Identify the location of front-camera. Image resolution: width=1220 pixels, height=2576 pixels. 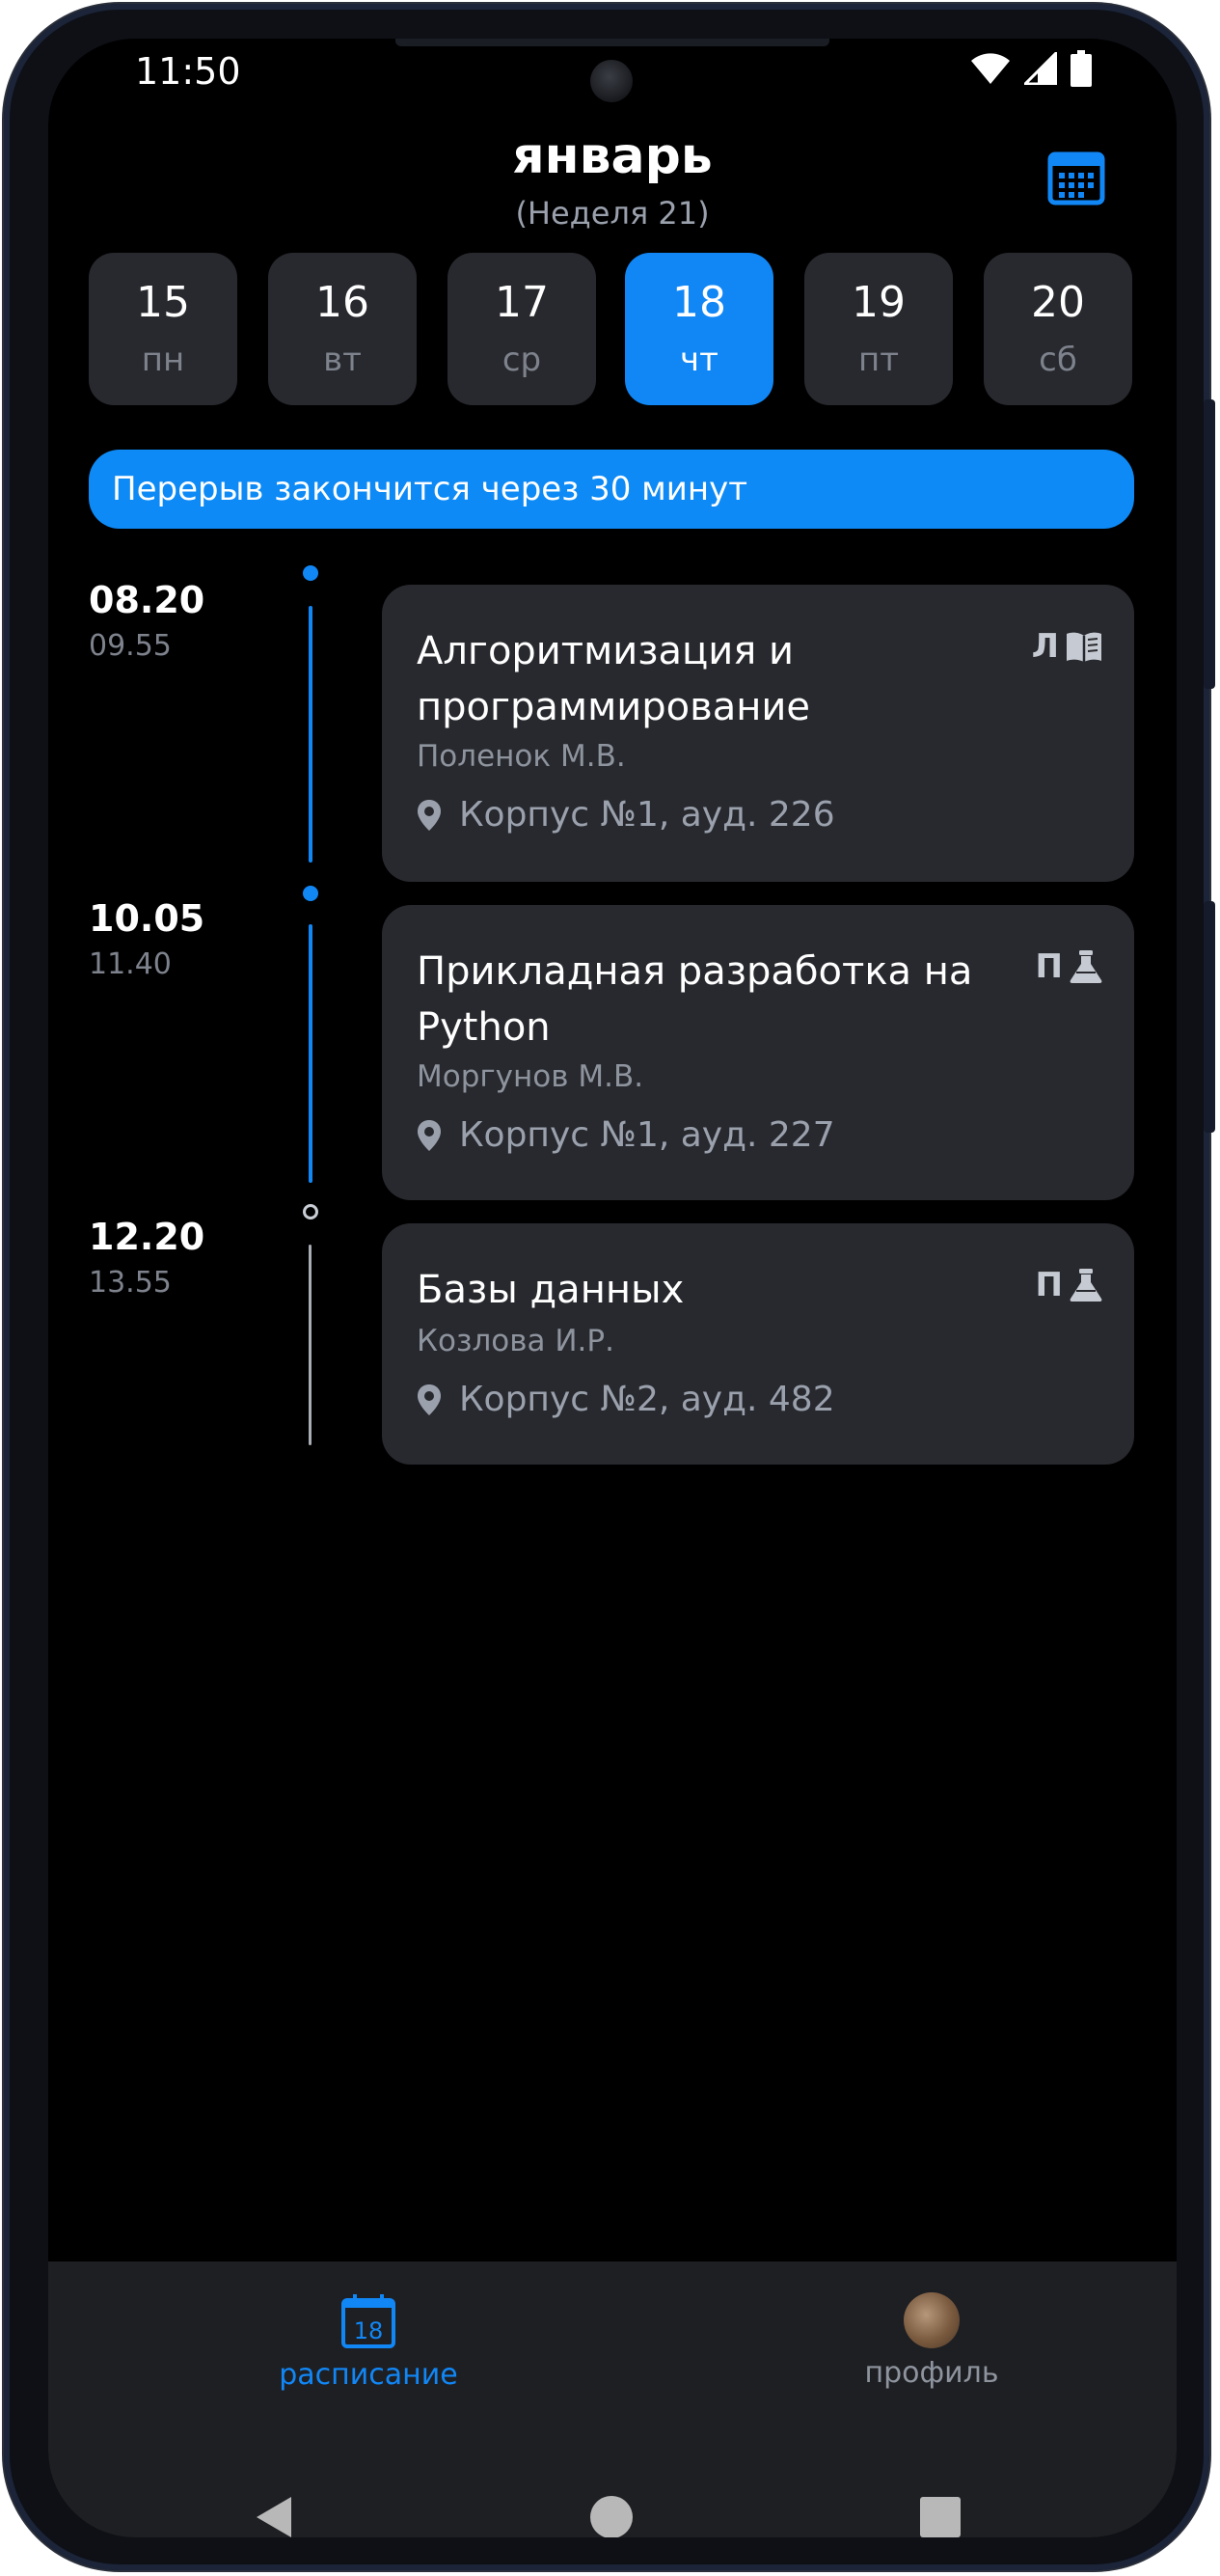
(611, 81).